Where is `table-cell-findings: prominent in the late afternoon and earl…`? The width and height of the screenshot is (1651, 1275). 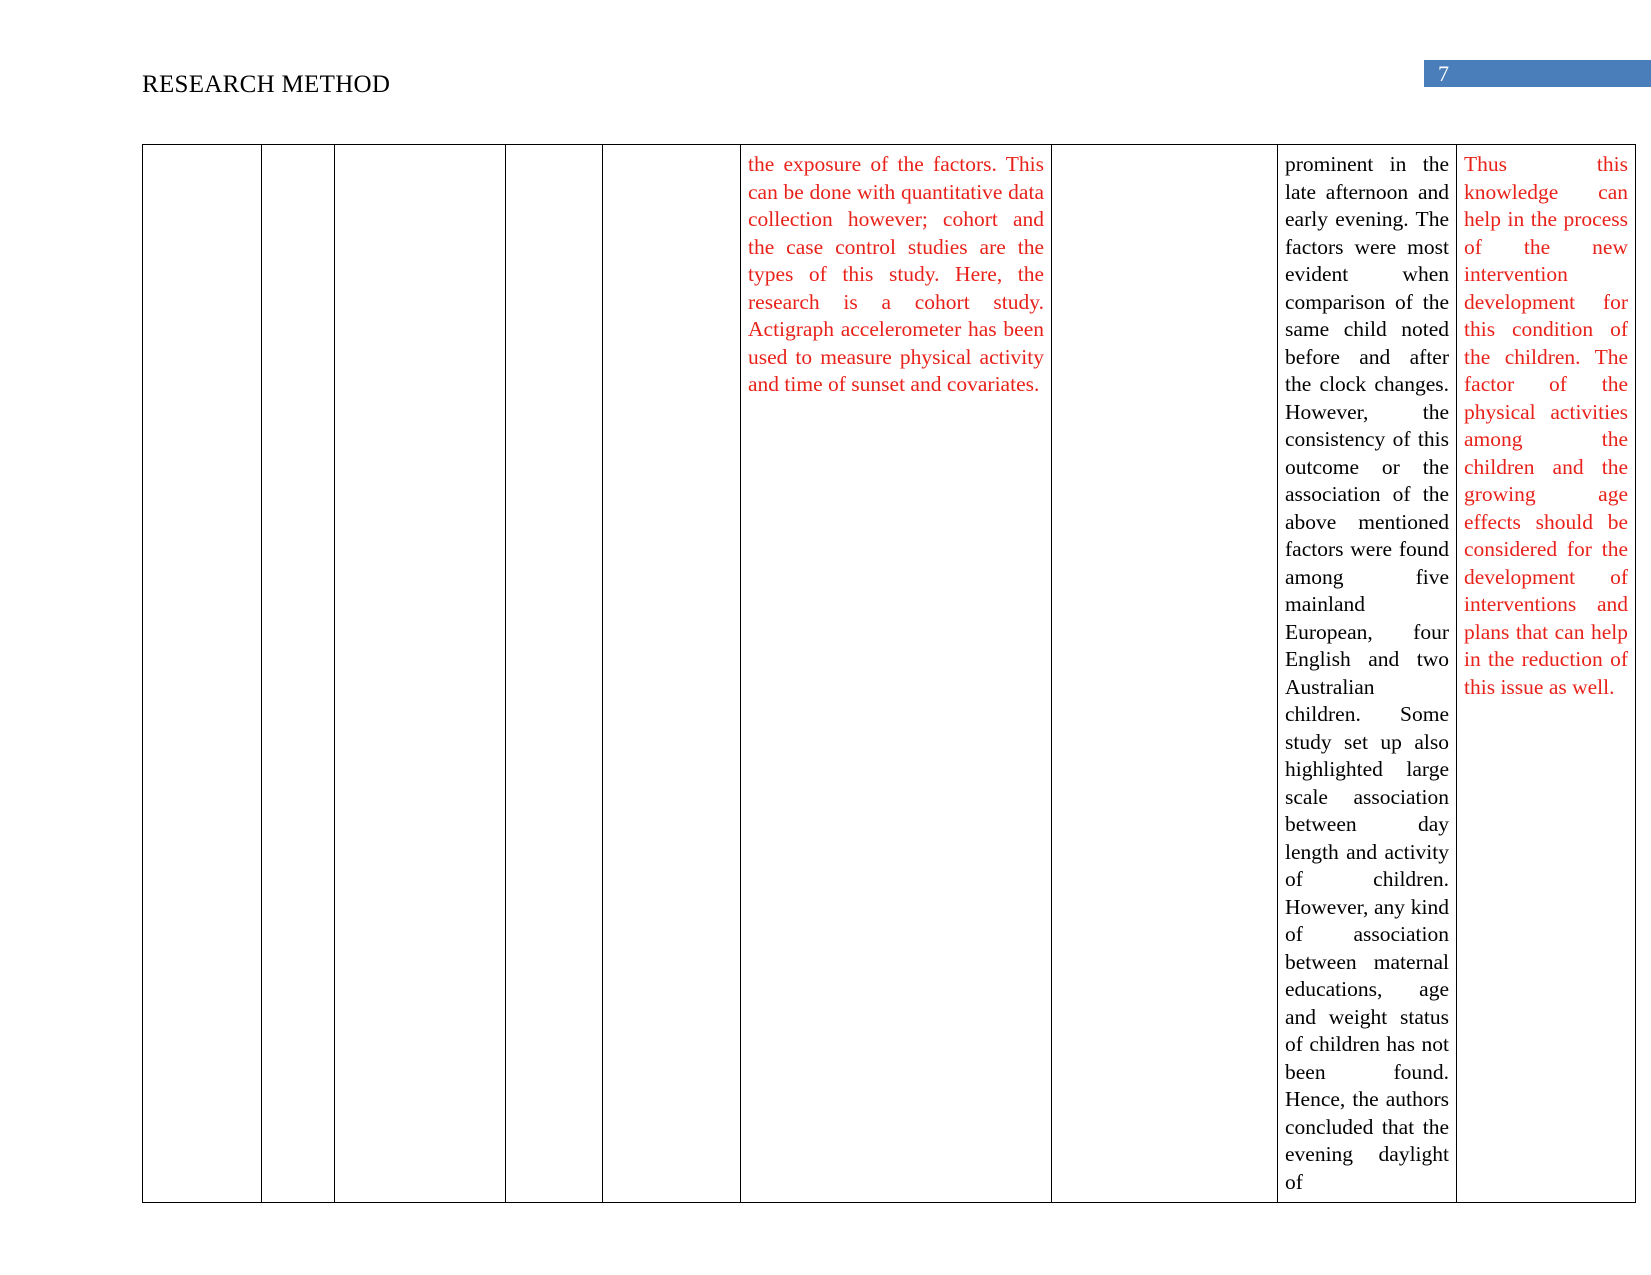 table-cell-findings: prominent in the late afternoon and earl… is located at coordinates (1367, 673).